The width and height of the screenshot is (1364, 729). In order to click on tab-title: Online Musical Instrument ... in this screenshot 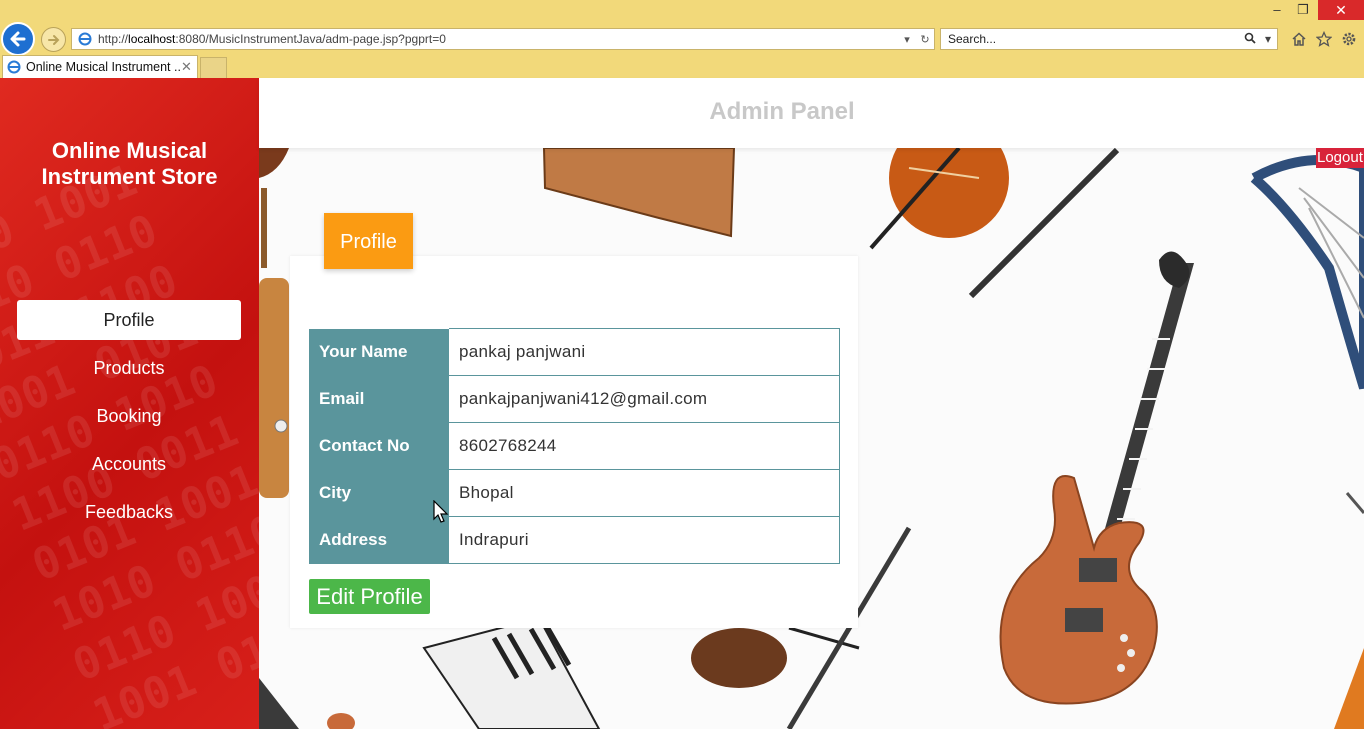, I will do `click(103, 67)`.